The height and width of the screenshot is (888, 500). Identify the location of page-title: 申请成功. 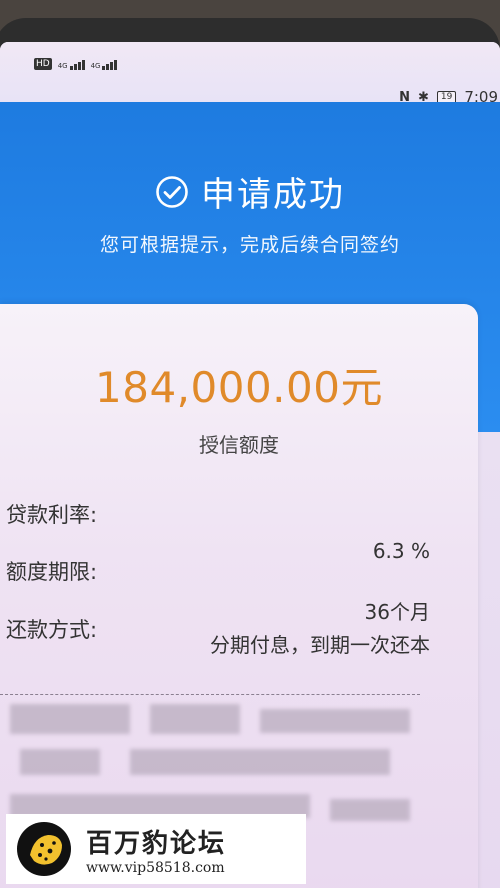
(273, 195).